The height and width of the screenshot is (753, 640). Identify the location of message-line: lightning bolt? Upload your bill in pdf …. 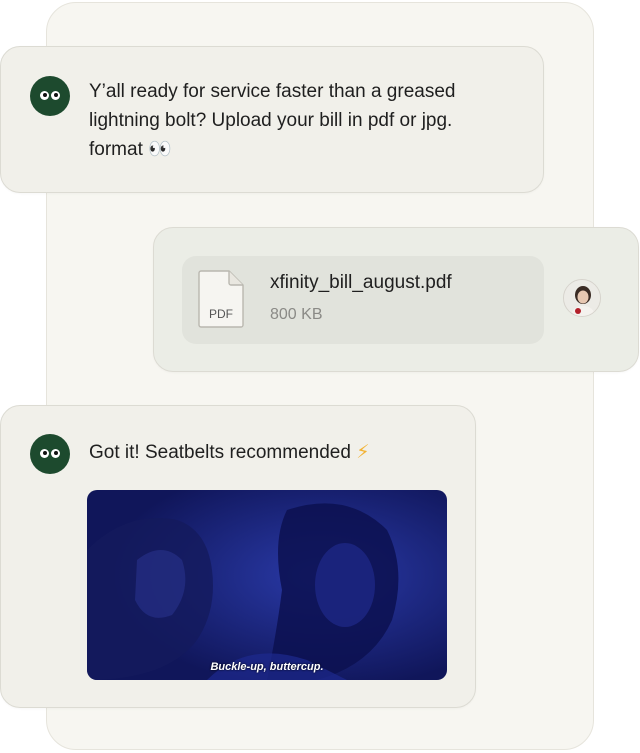
(271, 120).